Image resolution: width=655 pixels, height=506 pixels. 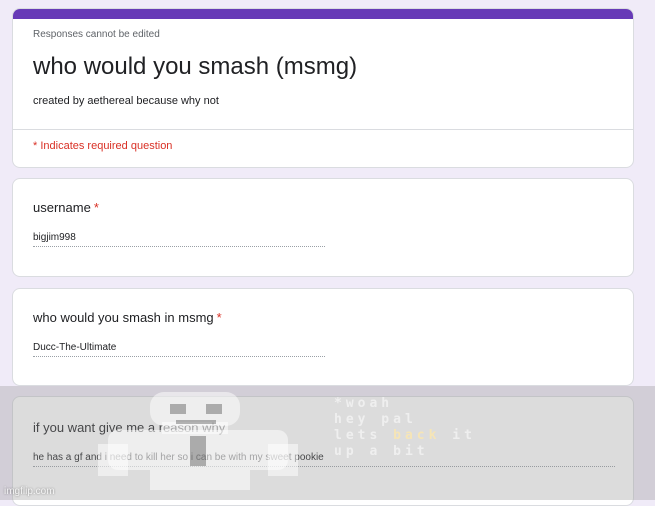 What do you see at coordinates (381, 451) in the screenshot?
I see `meme-line: up a bit` at bounding box center [381, 451].